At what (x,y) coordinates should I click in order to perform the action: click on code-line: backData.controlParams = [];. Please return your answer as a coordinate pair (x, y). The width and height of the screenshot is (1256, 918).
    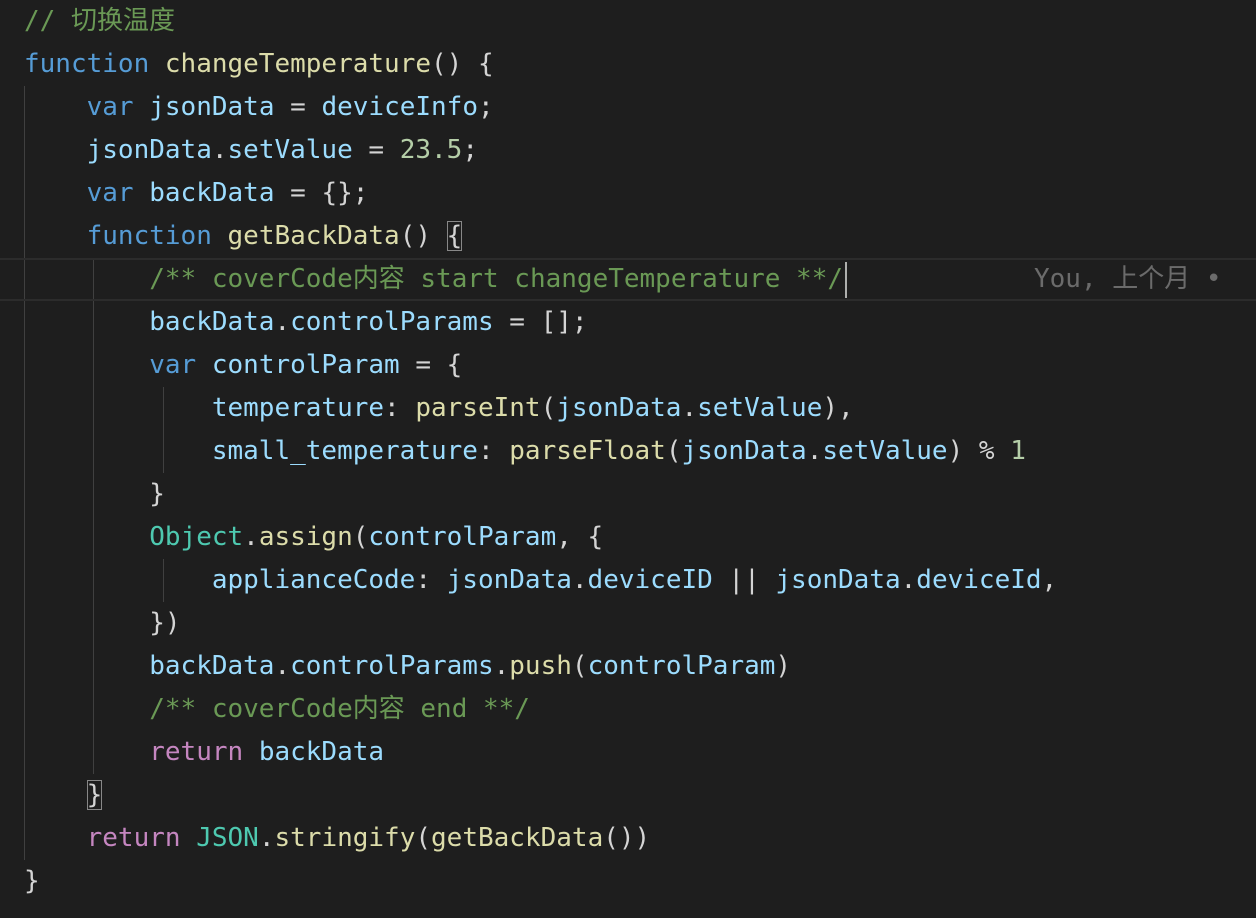
    Looking at the image, I should click on (628, 322).